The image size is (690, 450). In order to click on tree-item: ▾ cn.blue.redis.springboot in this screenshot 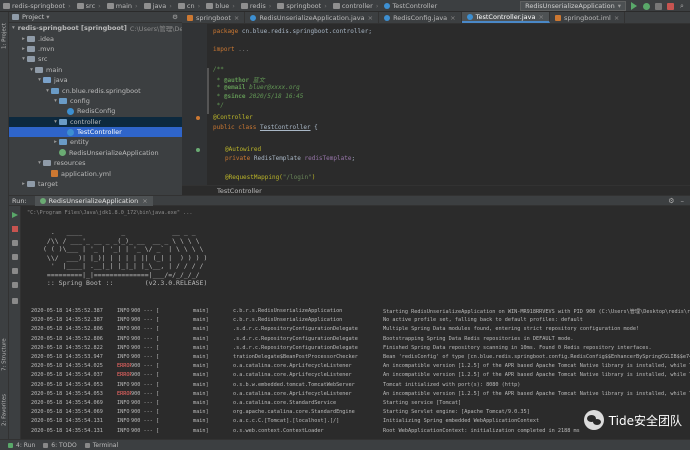, I will do `click(95, 90)`.